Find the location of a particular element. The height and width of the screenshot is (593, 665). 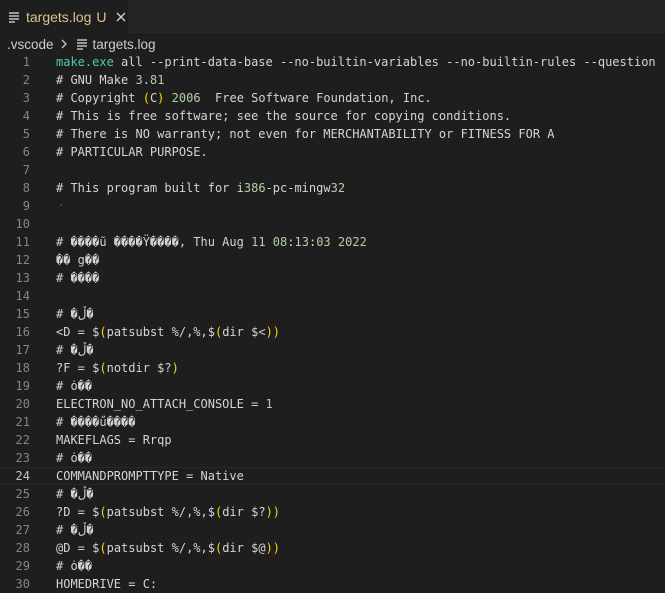

code-line: 19 # ȯ�� is located at coordinates (332, 386).